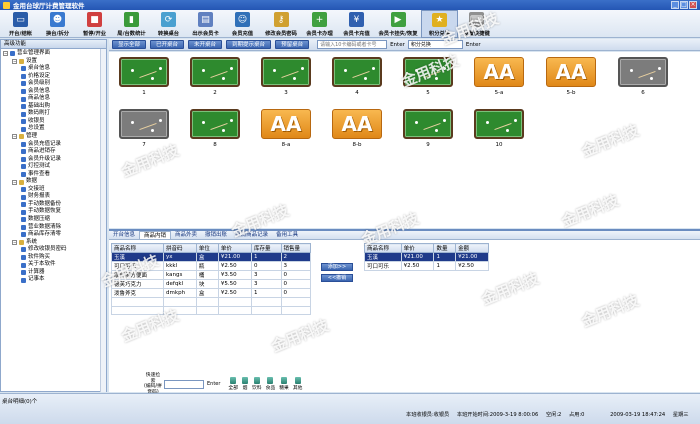 The height and width of the screenshot is (424, 700). What do you see at coordinates (54, 160) in the screenshot?
I see `tree-item: 会员升级记录` at bounding box center [54, 160].